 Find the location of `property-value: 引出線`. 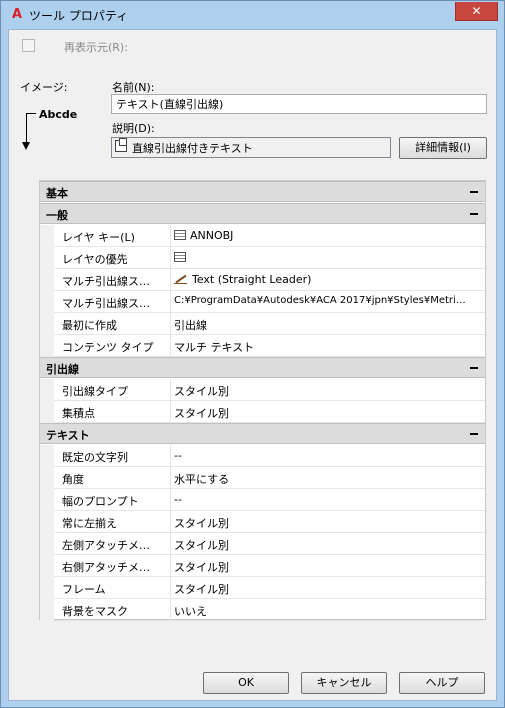

property-value: 引出線 is located at coordinates (327, 325).